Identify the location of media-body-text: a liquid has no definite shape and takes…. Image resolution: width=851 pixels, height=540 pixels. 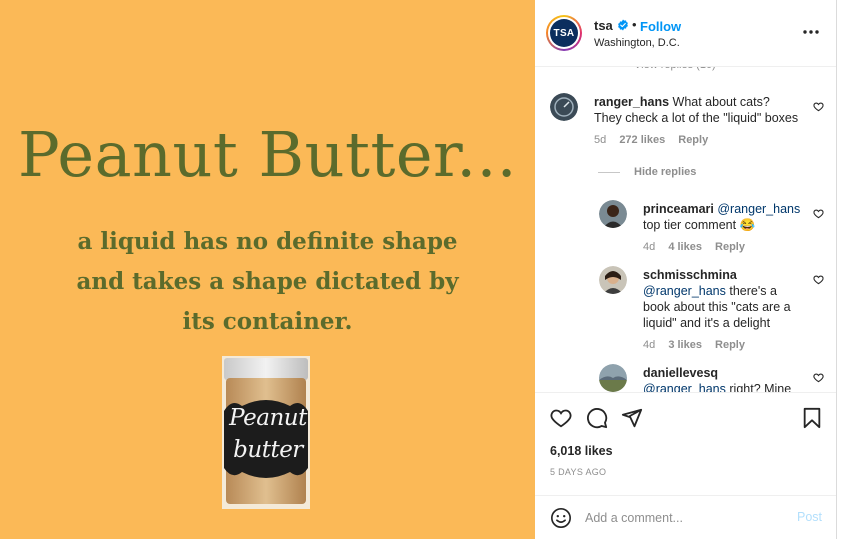
(267, 281).